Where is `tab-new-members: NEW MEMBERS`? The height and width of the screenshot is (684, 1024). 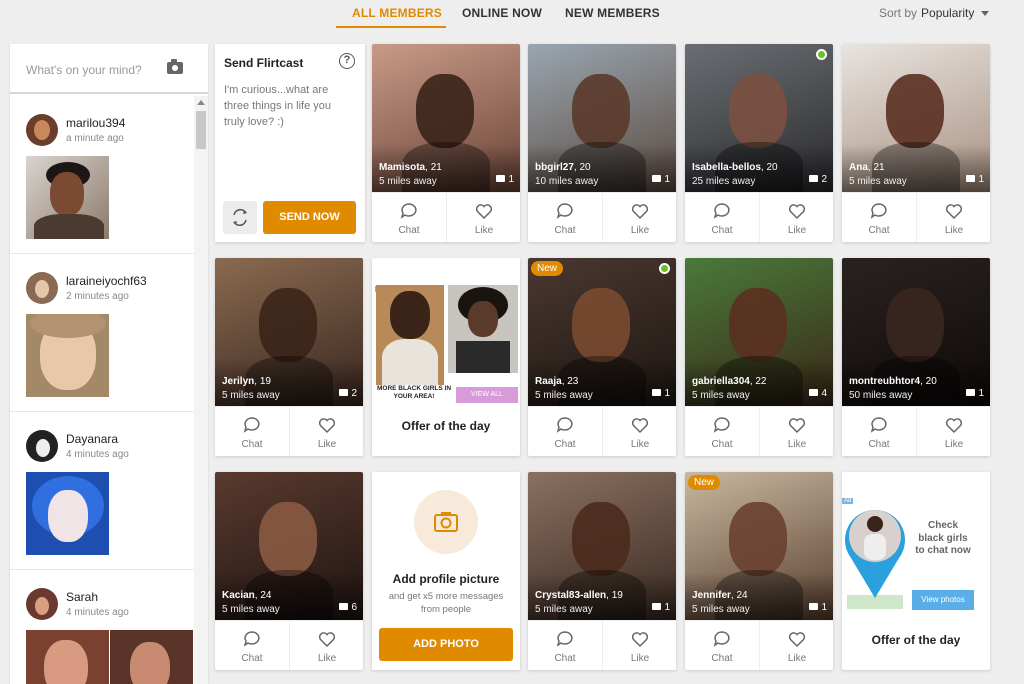
tab-new-members: NEW MEMBERS is located at coordinates (612, 13).